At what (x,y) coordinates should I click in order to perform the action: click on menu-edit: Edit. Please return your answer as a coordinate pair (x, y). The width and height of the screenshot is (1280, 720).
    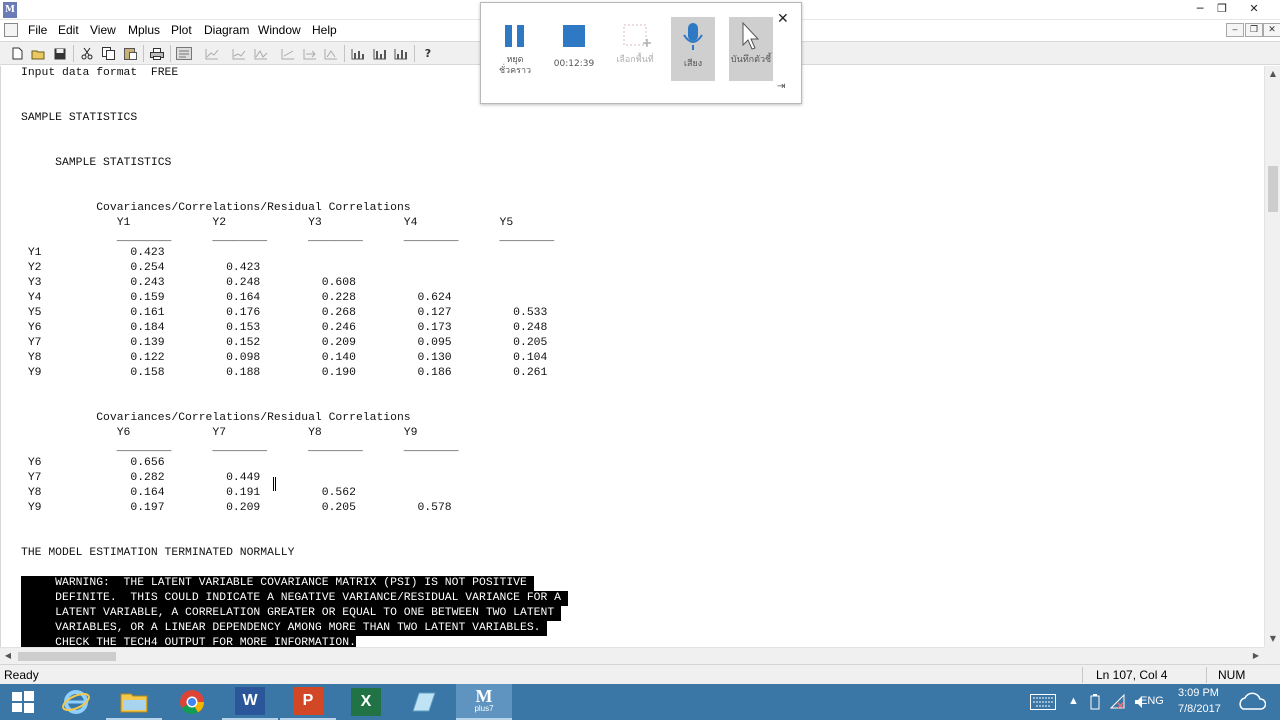
    Looking at the image, I should click on (68, 30).